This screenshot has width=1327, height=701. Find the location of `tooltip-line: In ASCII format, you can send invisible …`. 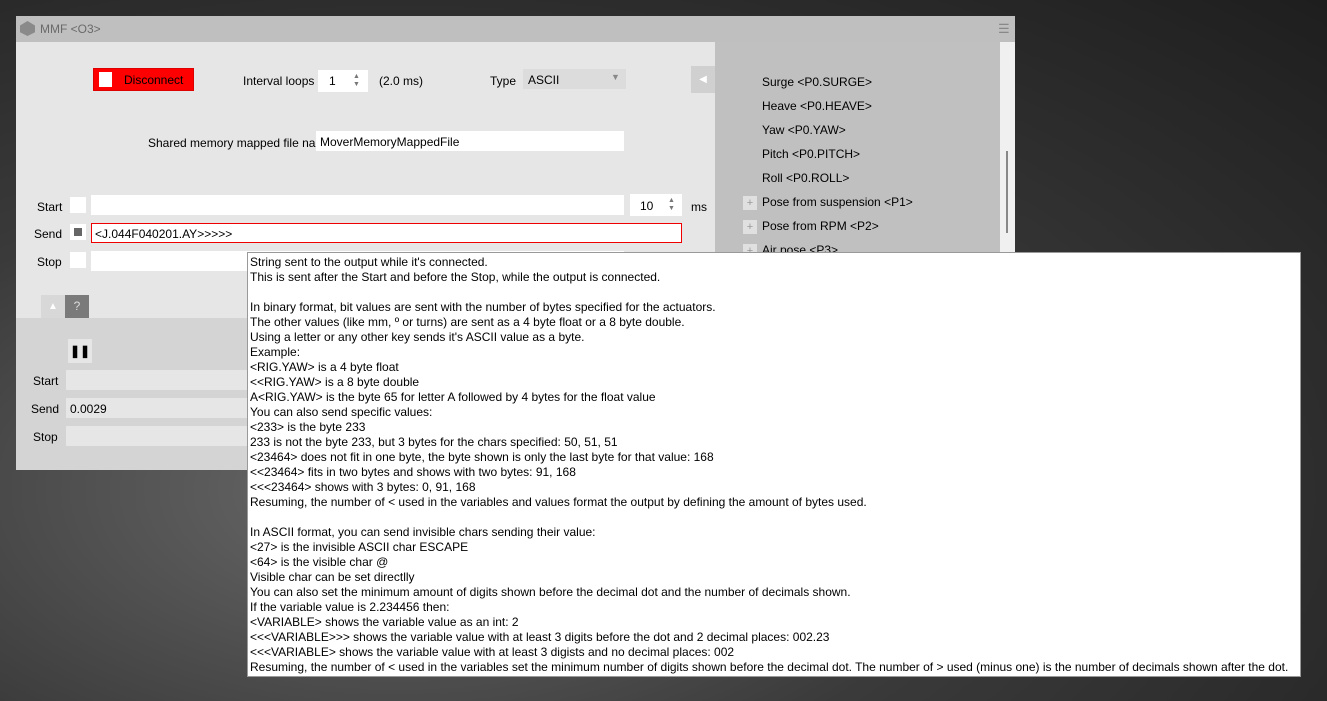

tooltip-line: In ASCII format, you can send invisible … is located at coordinates (423, 532).